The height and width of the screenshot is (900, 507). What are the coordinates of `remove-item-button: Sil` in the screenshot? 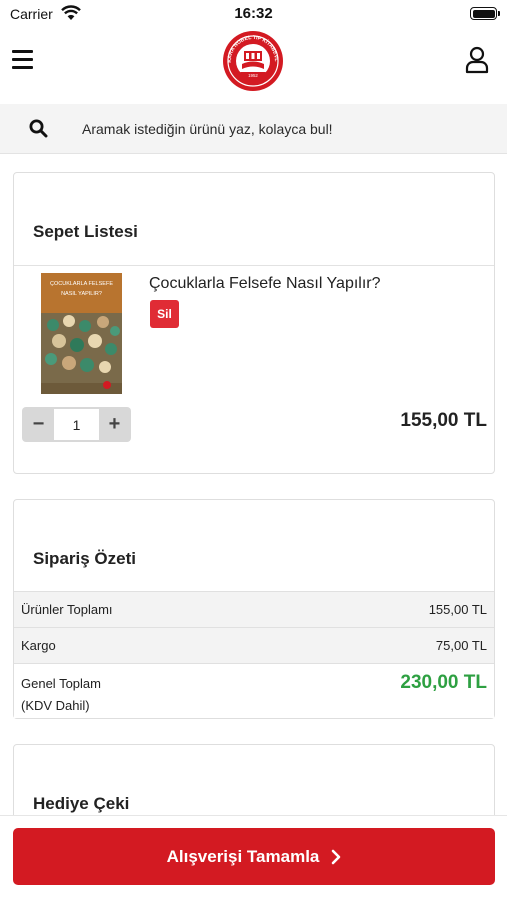 It's located at (164, 314).